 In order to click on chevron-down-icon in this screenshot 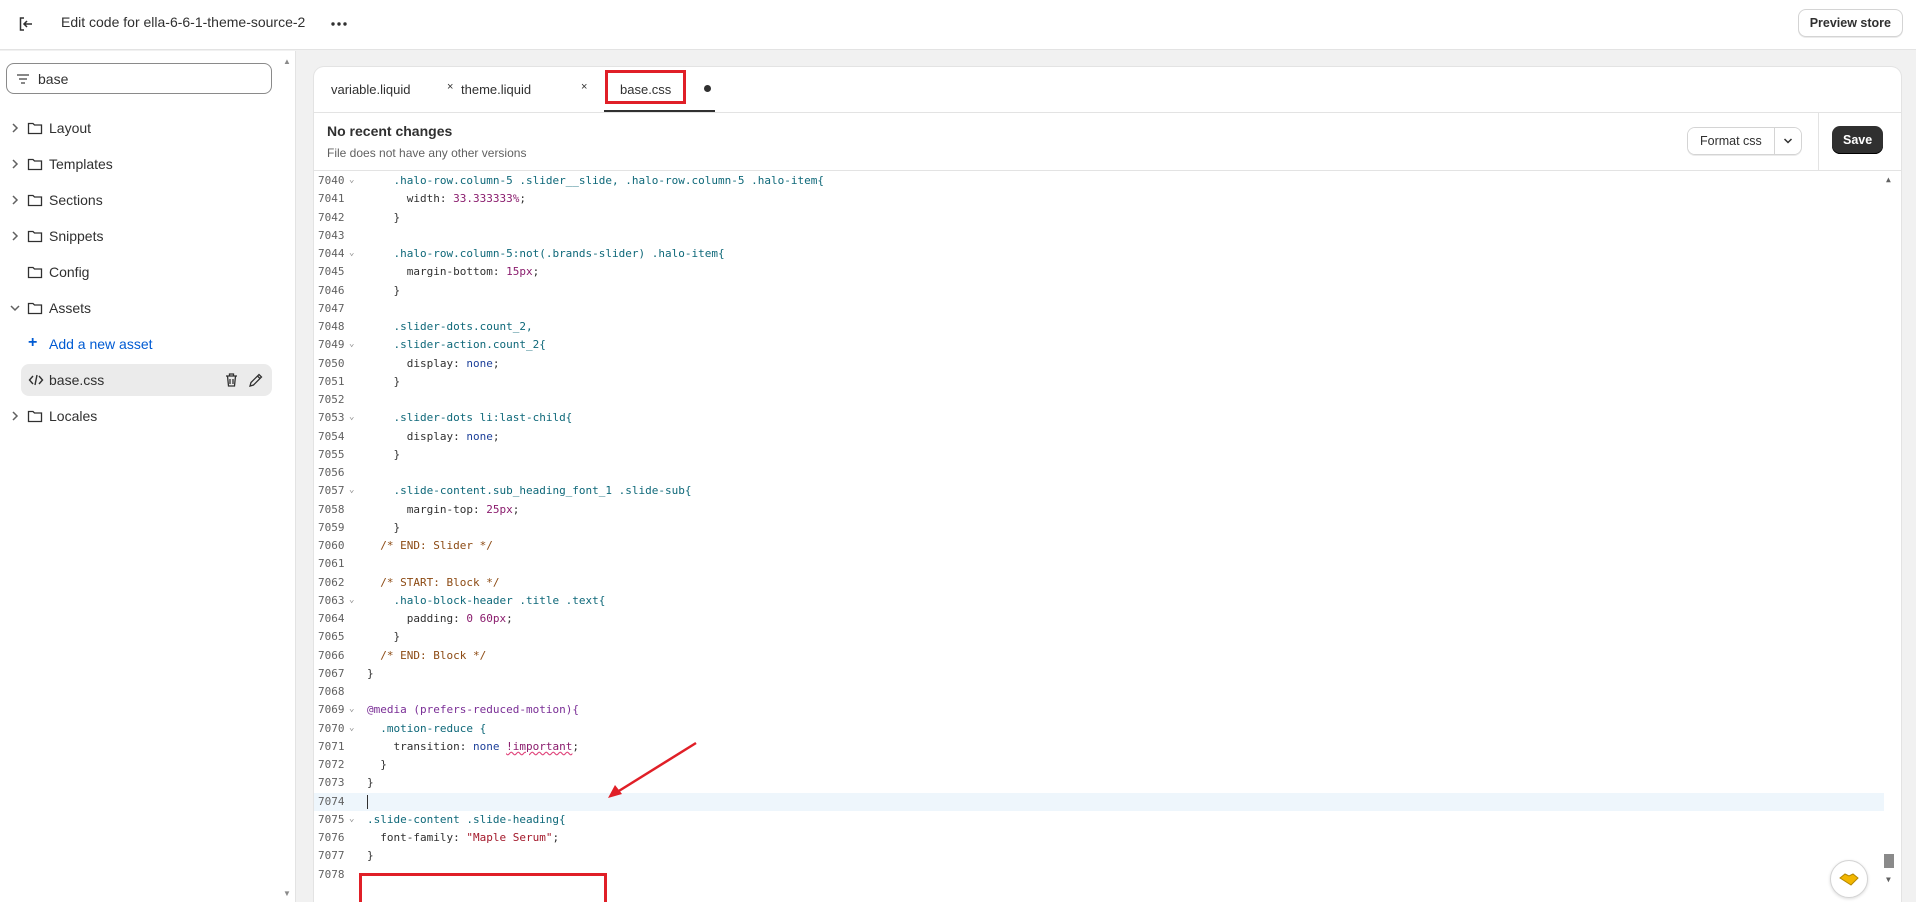, I will do `click(15, 308)`.